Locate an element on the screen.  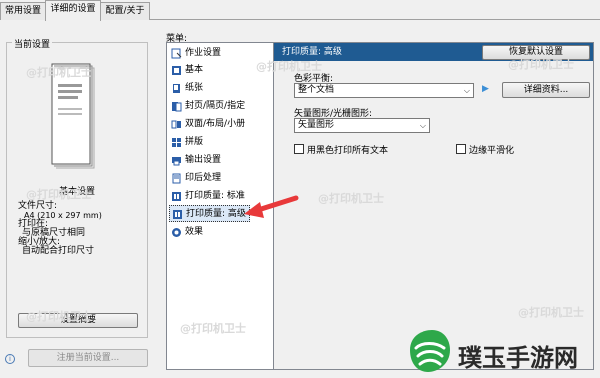
edge-smoothing-label: 边缘平滑化 is located at coordinates (492, 151).